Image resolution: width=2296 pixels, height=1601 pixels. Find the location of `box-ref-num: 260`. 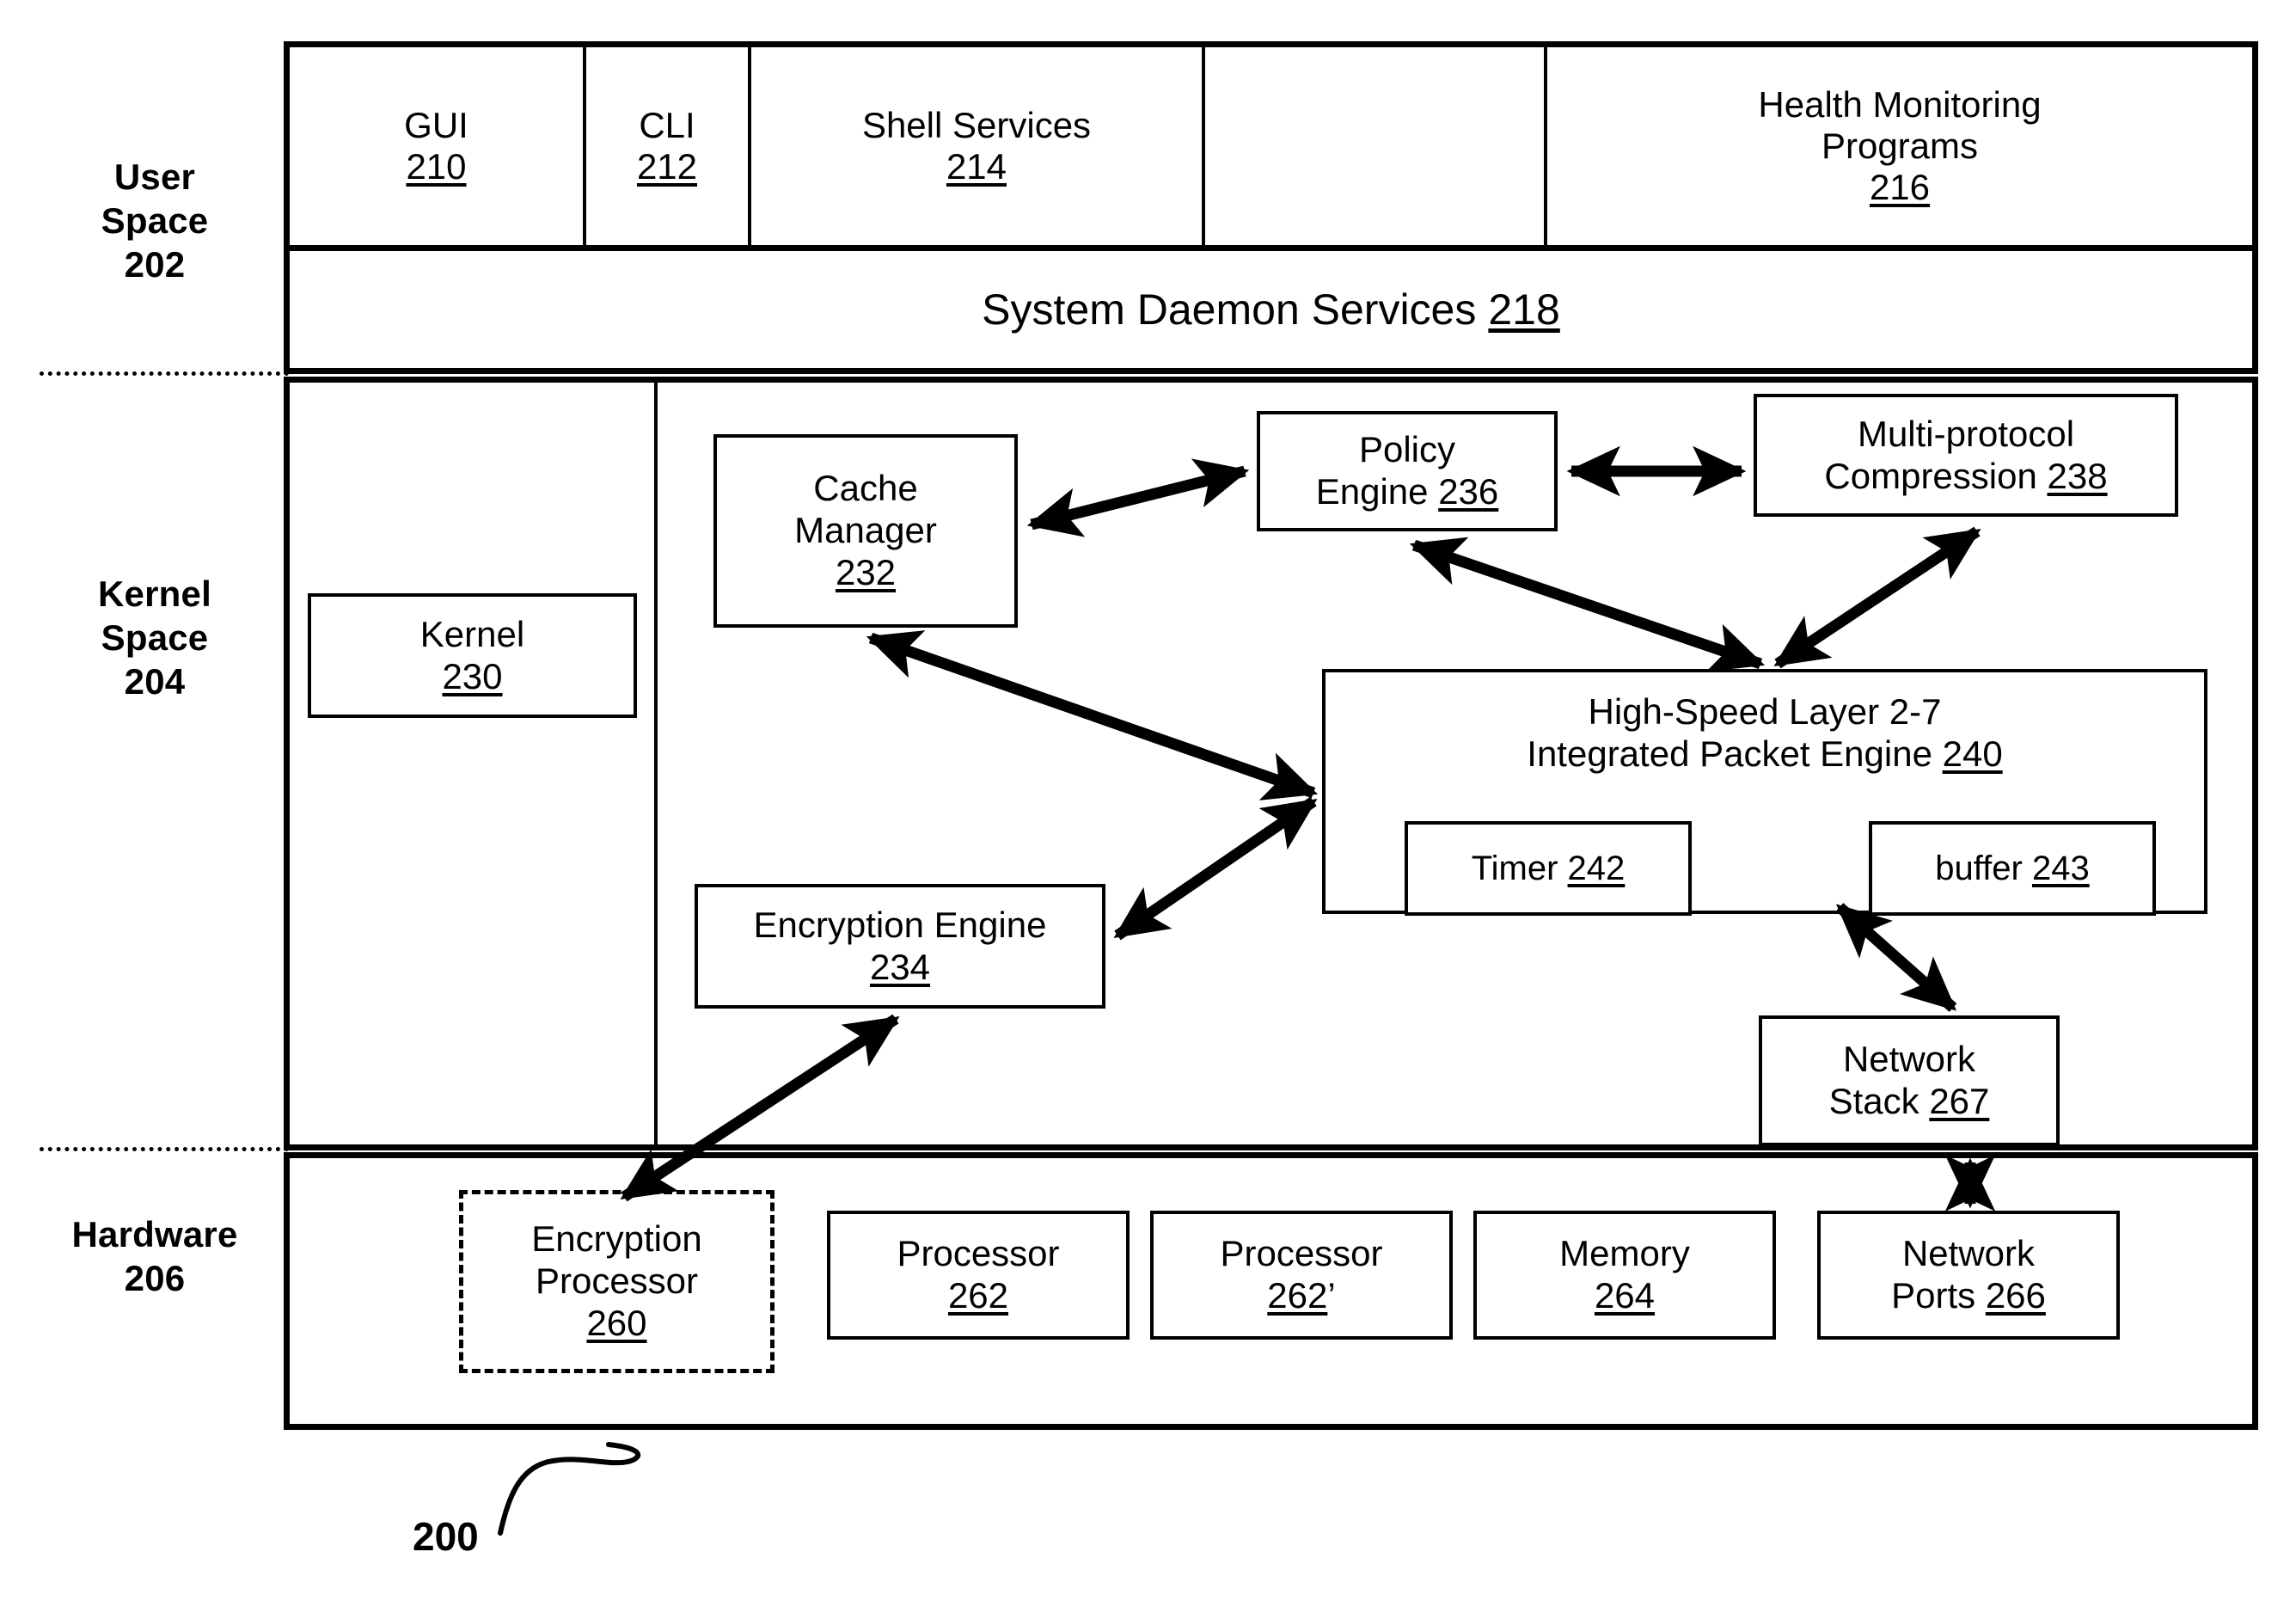

box-ref-num: 260 is located at coordinates (616, 1322).